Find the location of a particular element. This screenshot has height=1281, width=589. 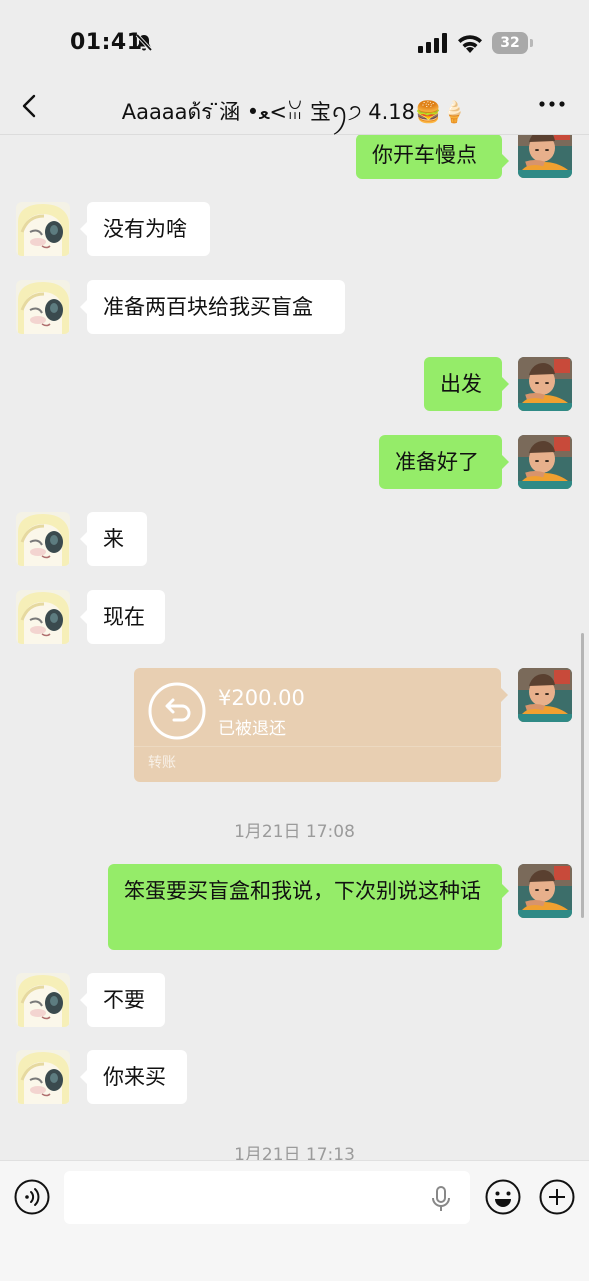

message-timestamp: 1月21日 17:08 is located at coordinates (294, 832).